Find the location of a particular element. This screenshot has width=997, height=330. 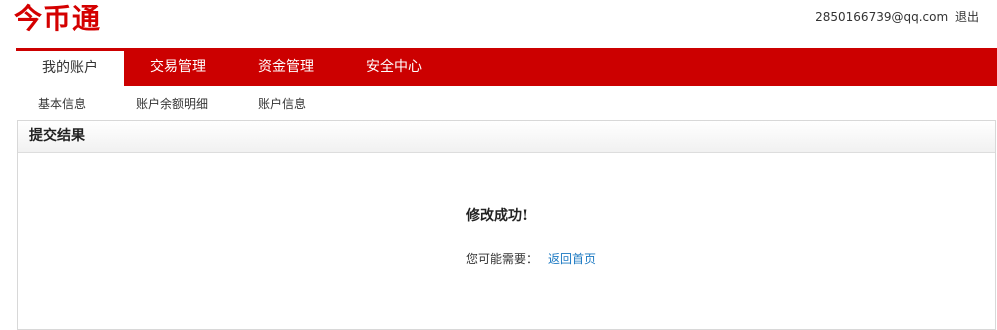

header: 今币通 2850166739@qq.com 退出 is located at coordinates (498, 24).